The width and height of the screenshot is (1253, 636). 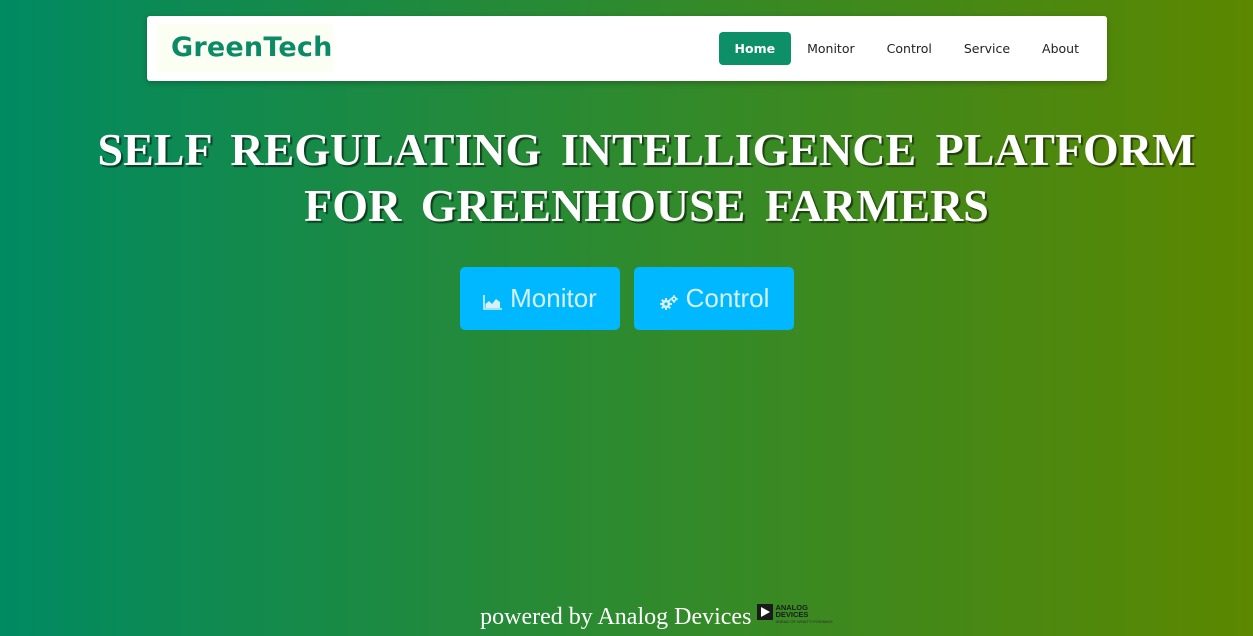 What do you see at coordinates (646, 205) in the screenshot?
I see `hero-title-line-2: FOR GREENHOUSE FARMERS` at bounding box center [646, 205].